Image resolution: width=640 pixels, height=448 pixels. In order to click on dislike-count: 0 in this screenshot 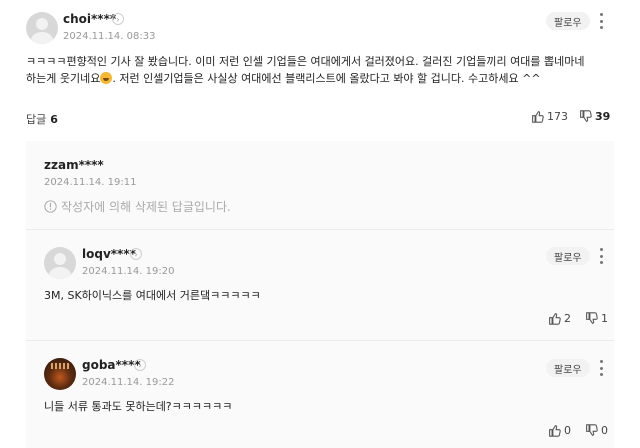, I will do `click(604, 430)`.